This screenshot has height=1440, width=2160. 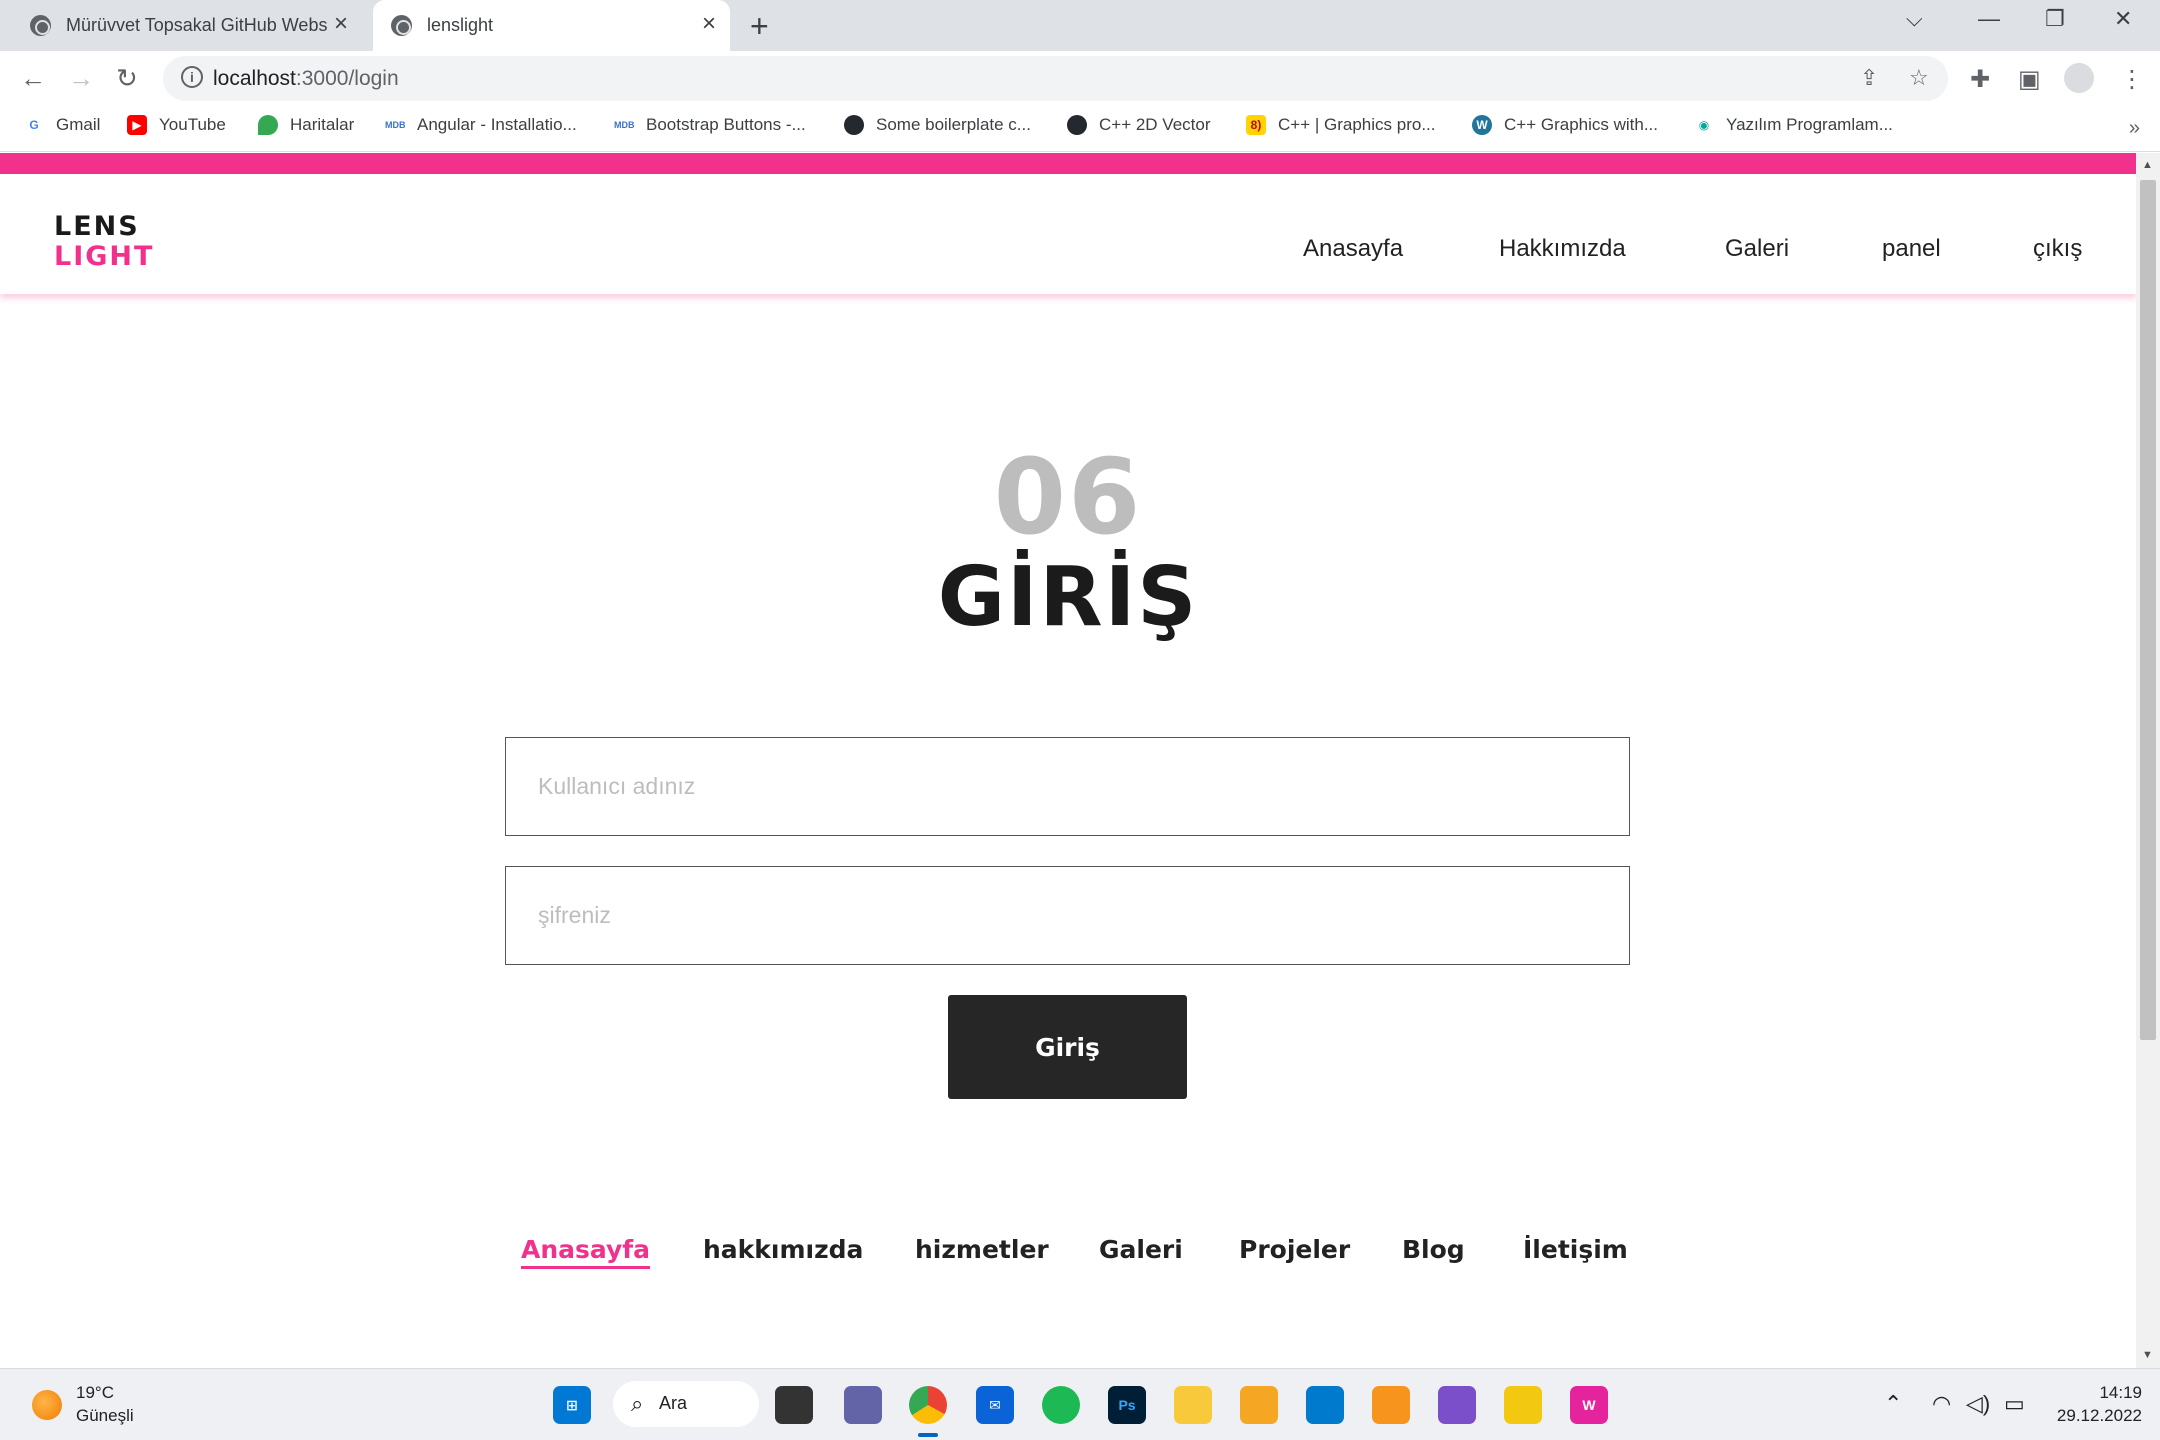 I want to click on share-icon: ⇪, so click(x=1869, y=78).